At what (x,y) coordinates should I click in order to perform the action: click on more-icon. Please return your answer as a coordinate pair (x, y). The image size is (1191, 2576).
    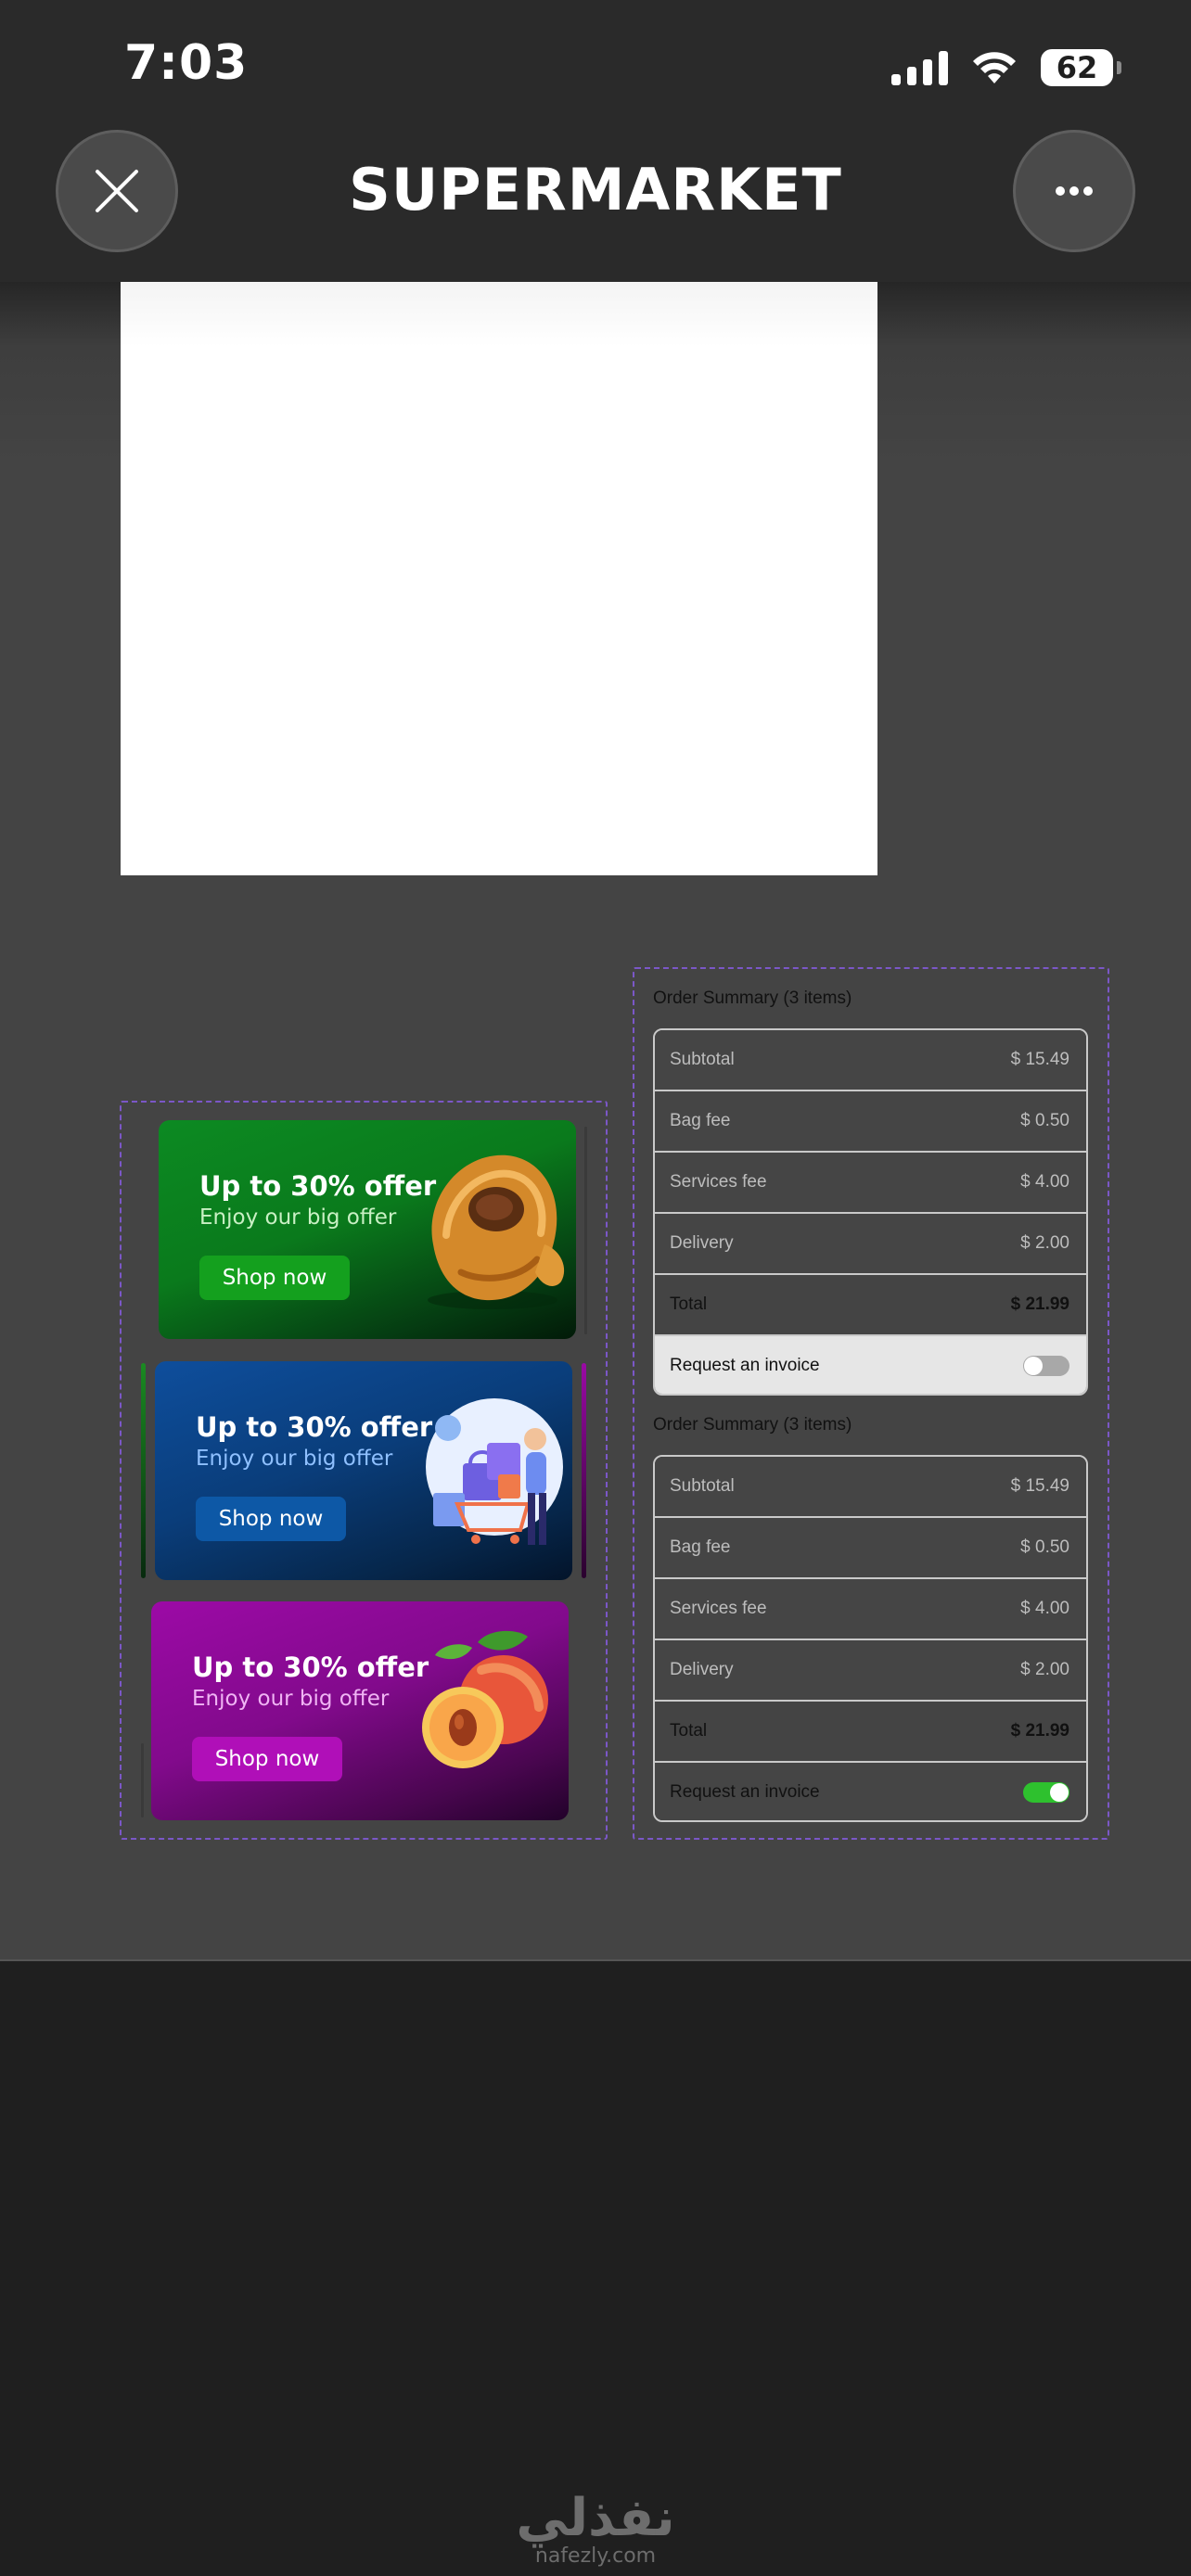
    Looking at the image, I should click on (1074, 191).